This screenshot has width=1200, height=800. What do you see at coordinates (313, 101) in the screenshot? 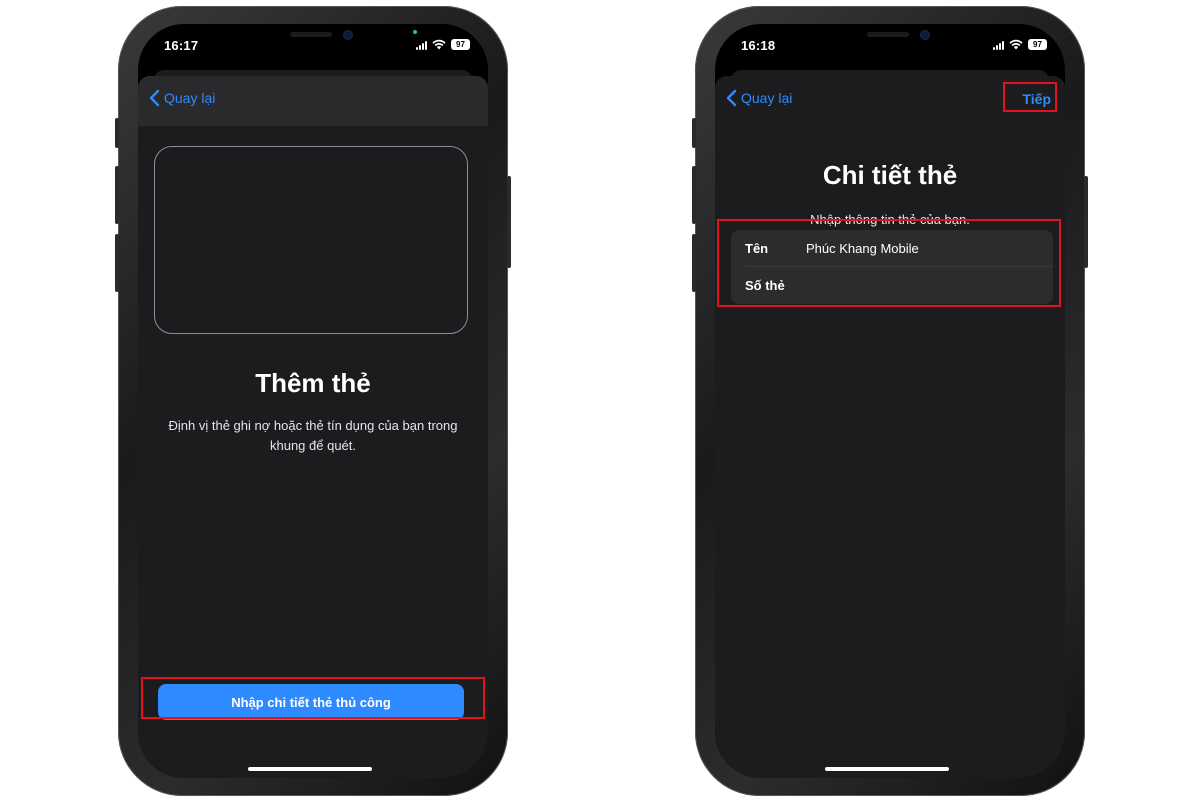
I see `nav-bar: Quay lại` at bounding box center [313, 101].